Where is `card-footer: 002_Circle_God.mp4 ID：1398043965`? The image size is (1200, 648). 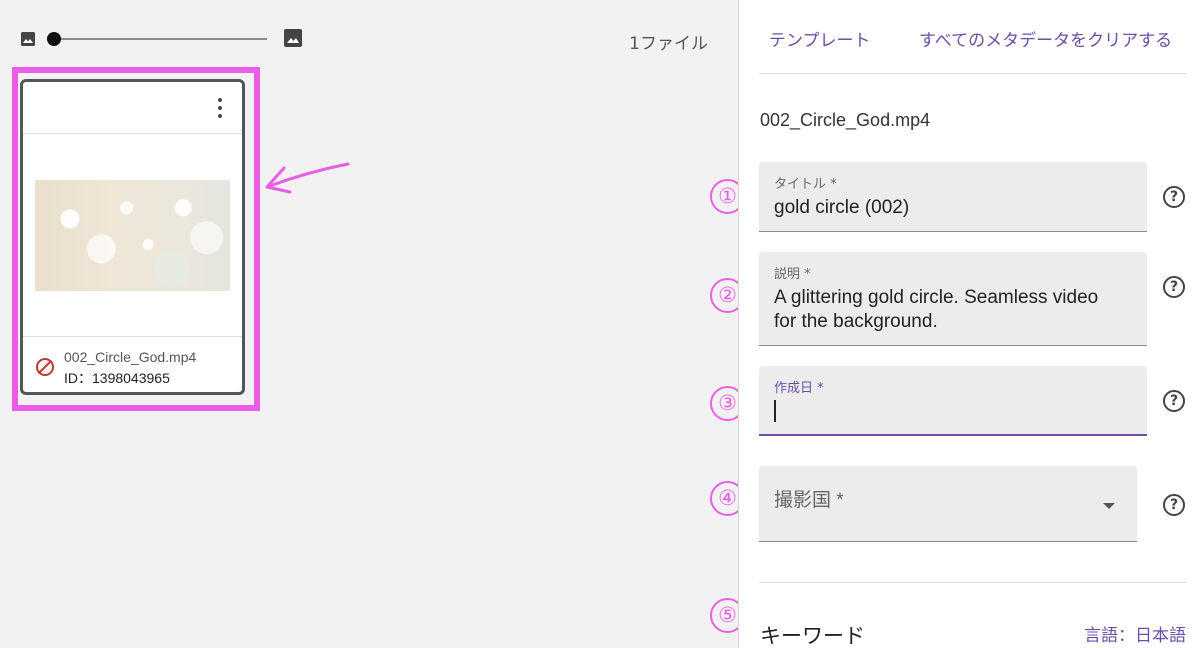 card-footer: 002_Circle_God.mp4 ID：1398043965 is located at coordinates (132, 364).